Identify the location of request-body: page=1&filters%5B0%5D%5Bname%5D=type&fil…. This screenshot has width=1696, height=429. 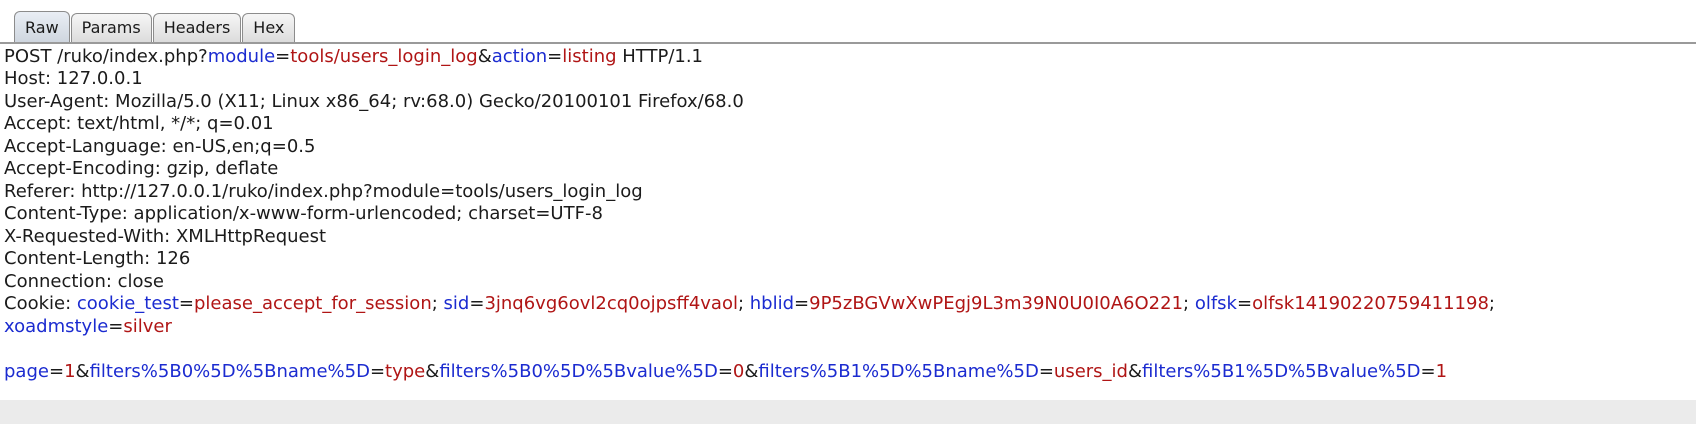
(726, 371).